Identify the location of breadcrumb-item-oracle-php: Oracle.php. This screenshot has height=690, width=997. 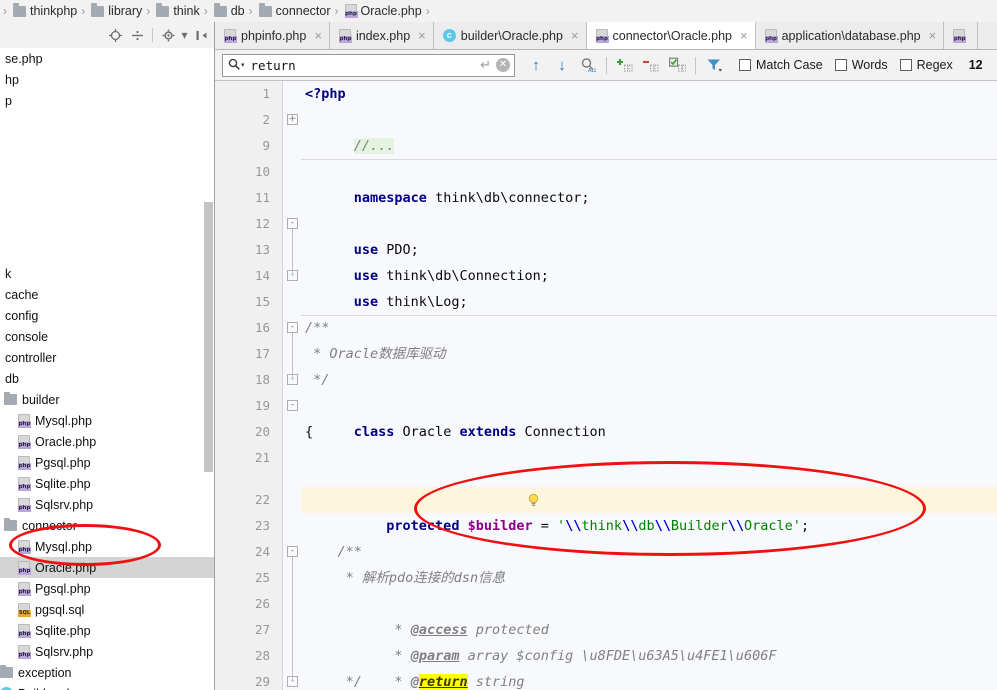
(382, 11).